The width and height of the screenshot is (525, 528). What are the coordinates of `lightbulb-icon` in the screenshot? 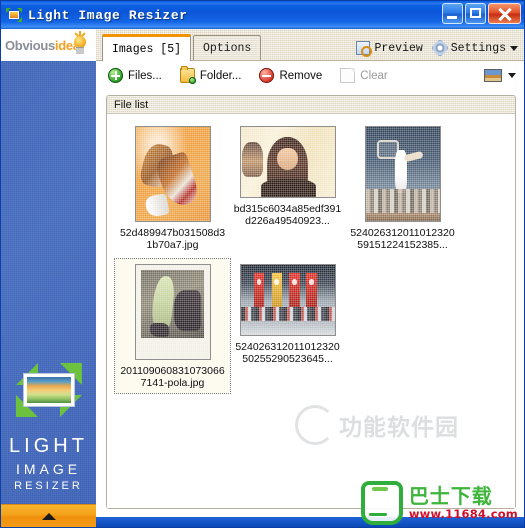 It's located at (80, 44).